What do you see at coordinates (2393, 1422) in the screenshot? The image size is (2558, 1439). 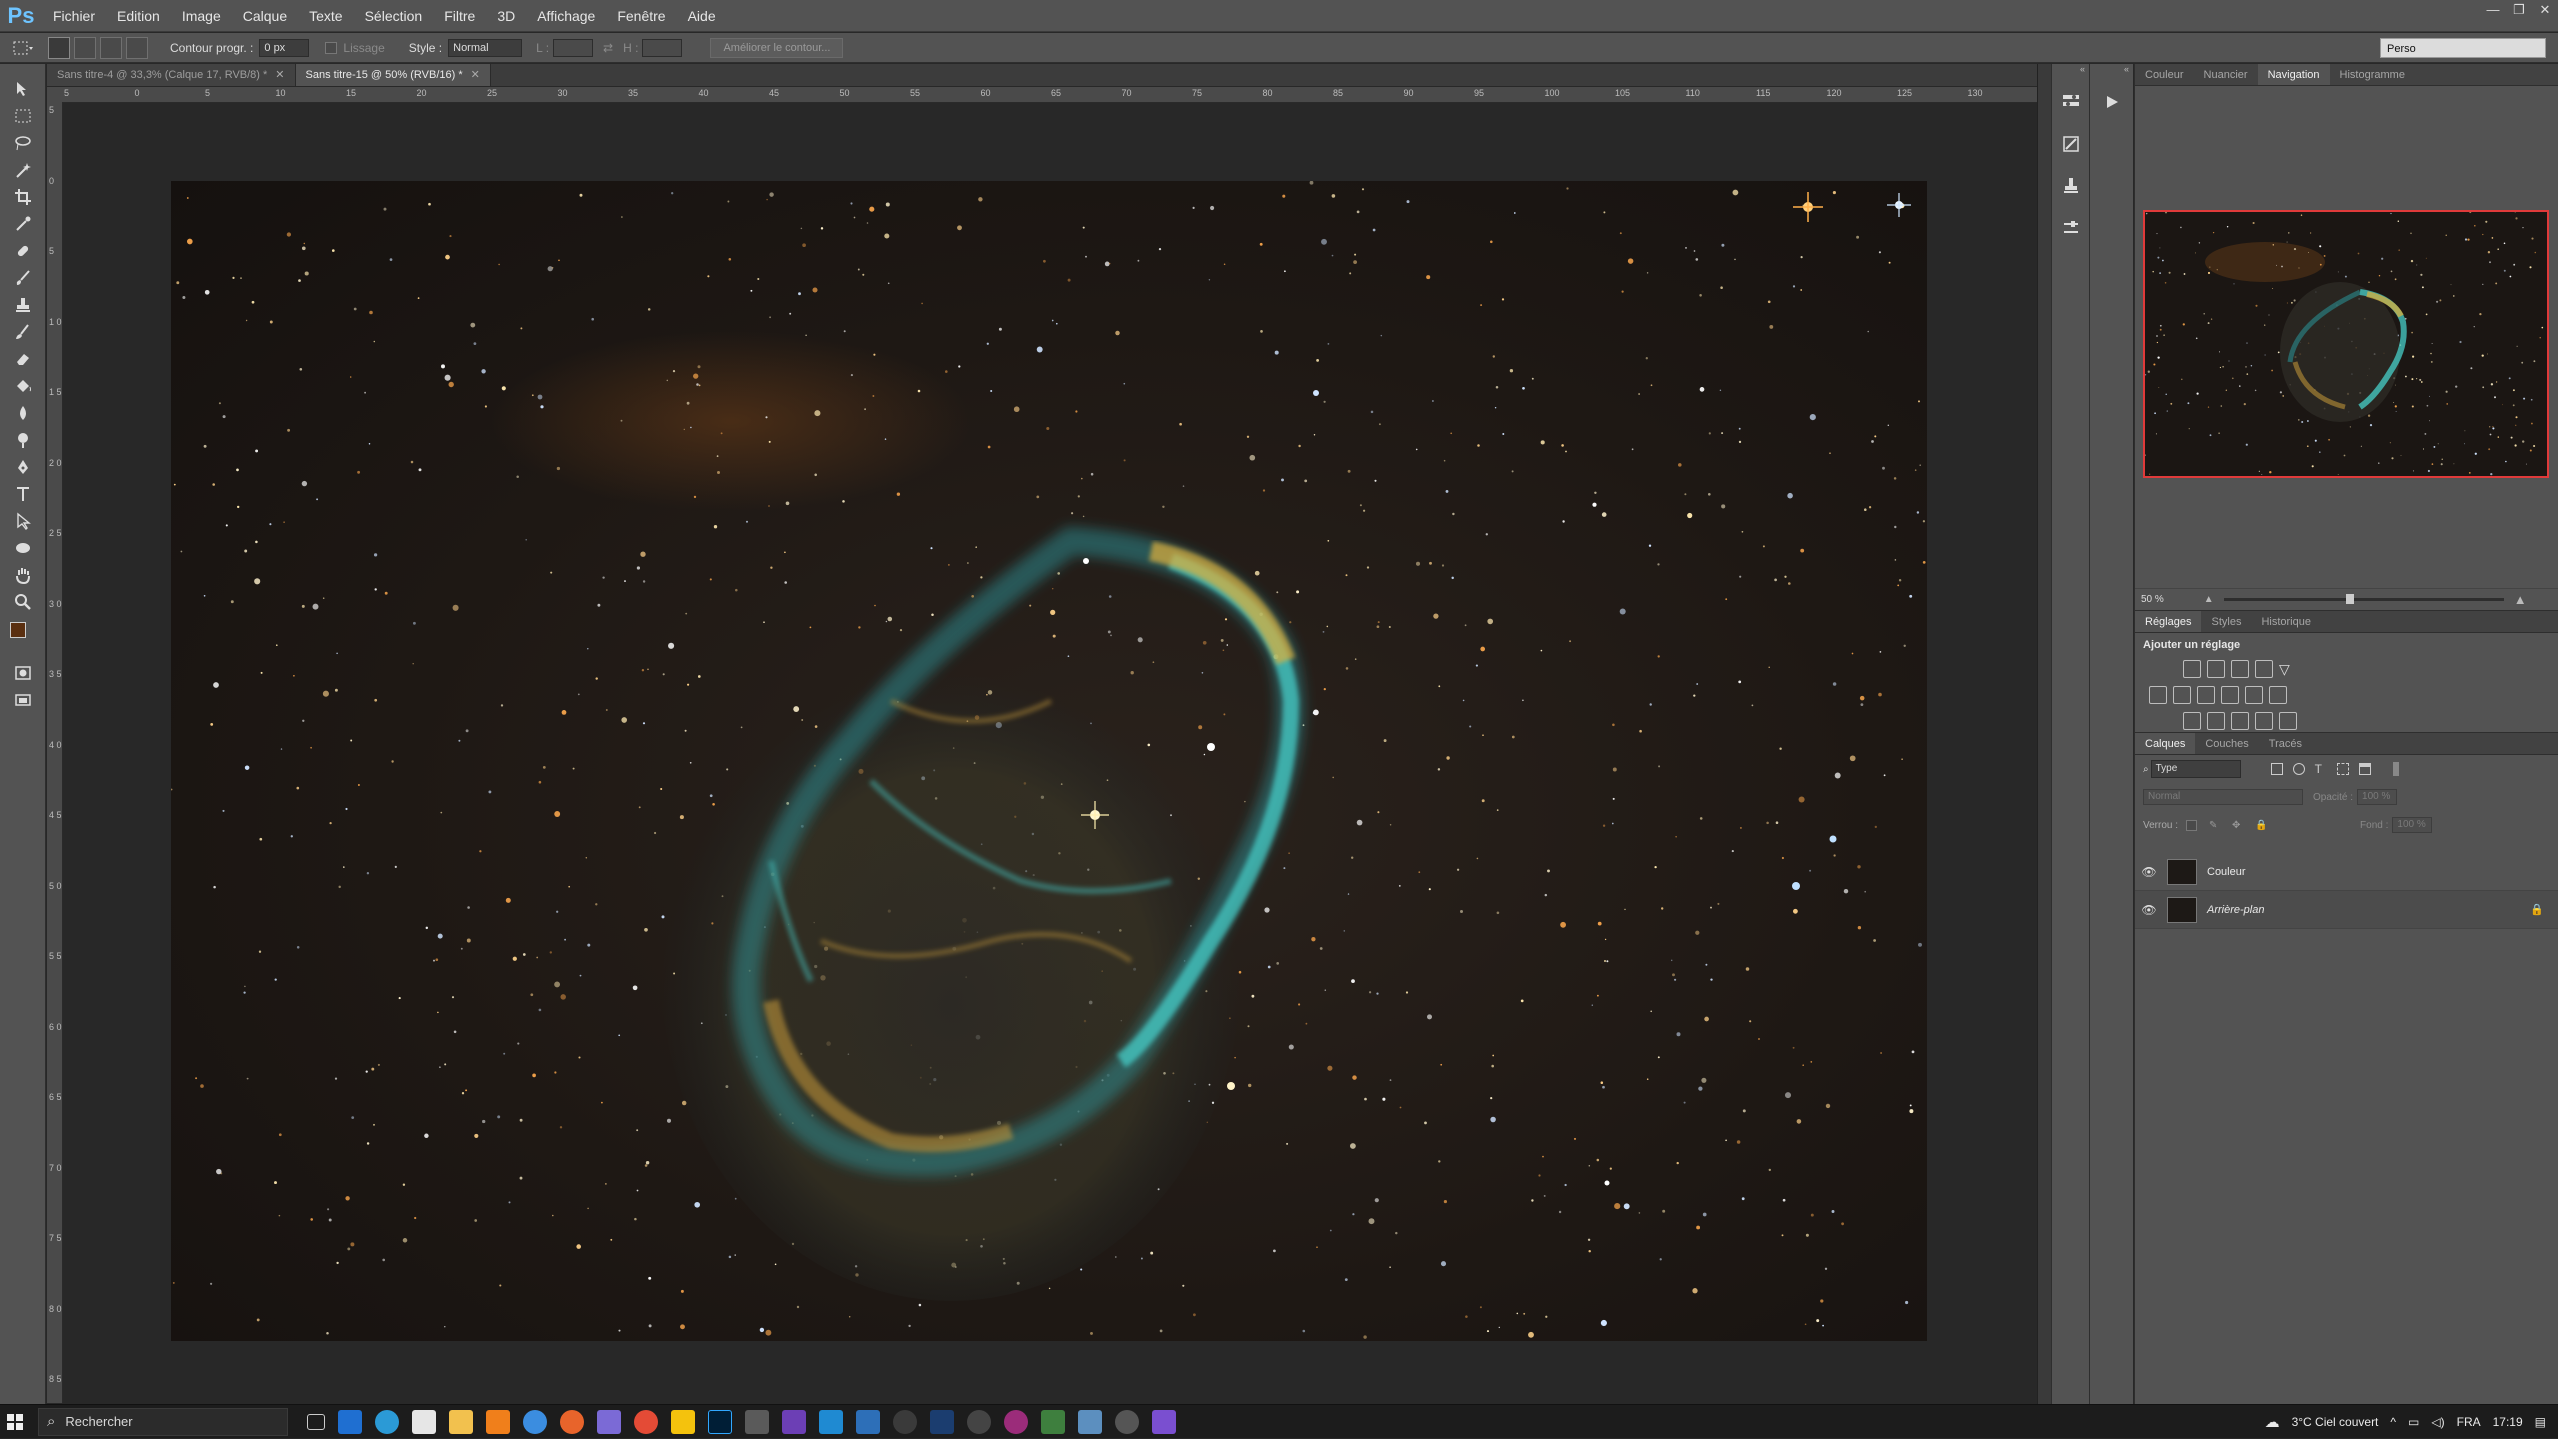 I see `tray-overflow-icon: ^` at bounding box center [2393, 1422].